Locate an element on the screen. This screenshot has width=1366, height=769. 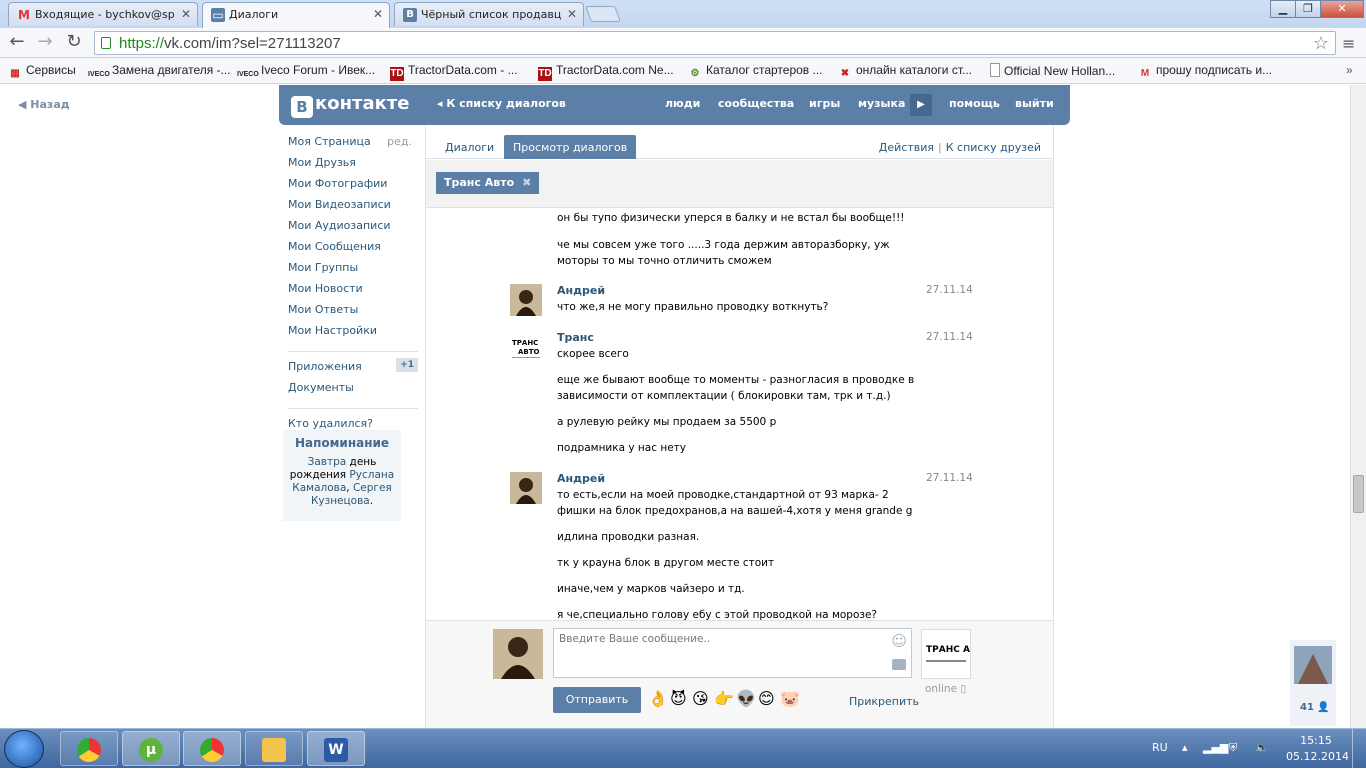
message-author: Транс is located at coordinates (575, 337).